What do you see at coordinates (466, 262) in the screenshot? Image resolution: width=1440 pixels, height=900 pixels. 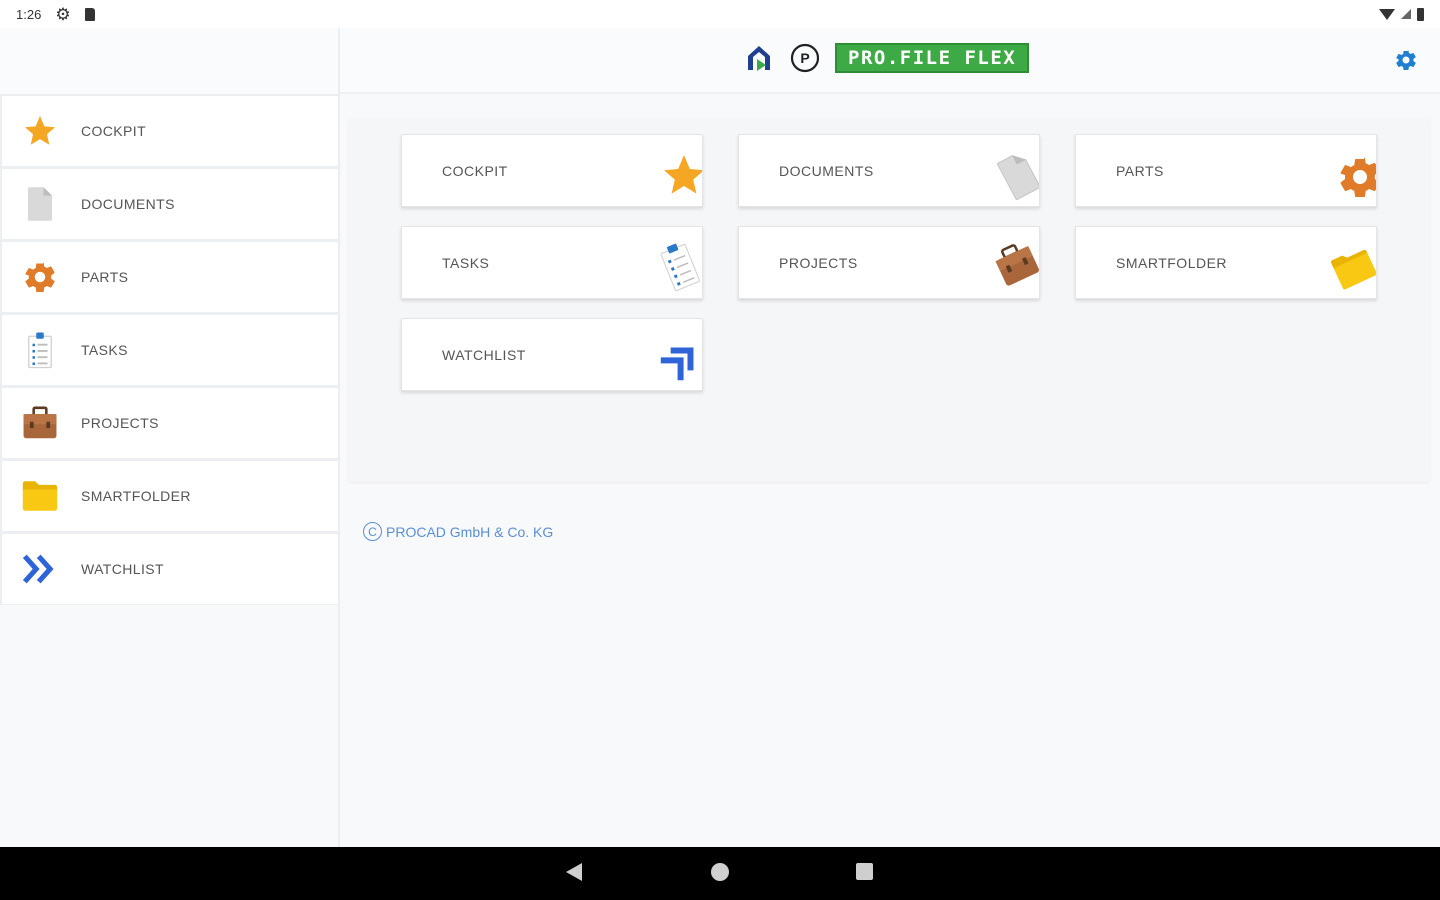 I see `tile-label: TASKS` at bounding box center [466, 262].